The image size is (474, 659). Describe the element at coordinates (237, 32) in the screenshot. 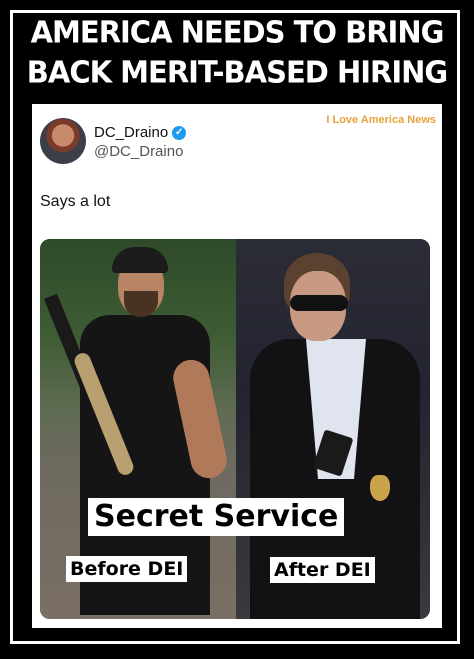

I see `headline-line-1: AMERICA NEEDS TO BRING` at that location.